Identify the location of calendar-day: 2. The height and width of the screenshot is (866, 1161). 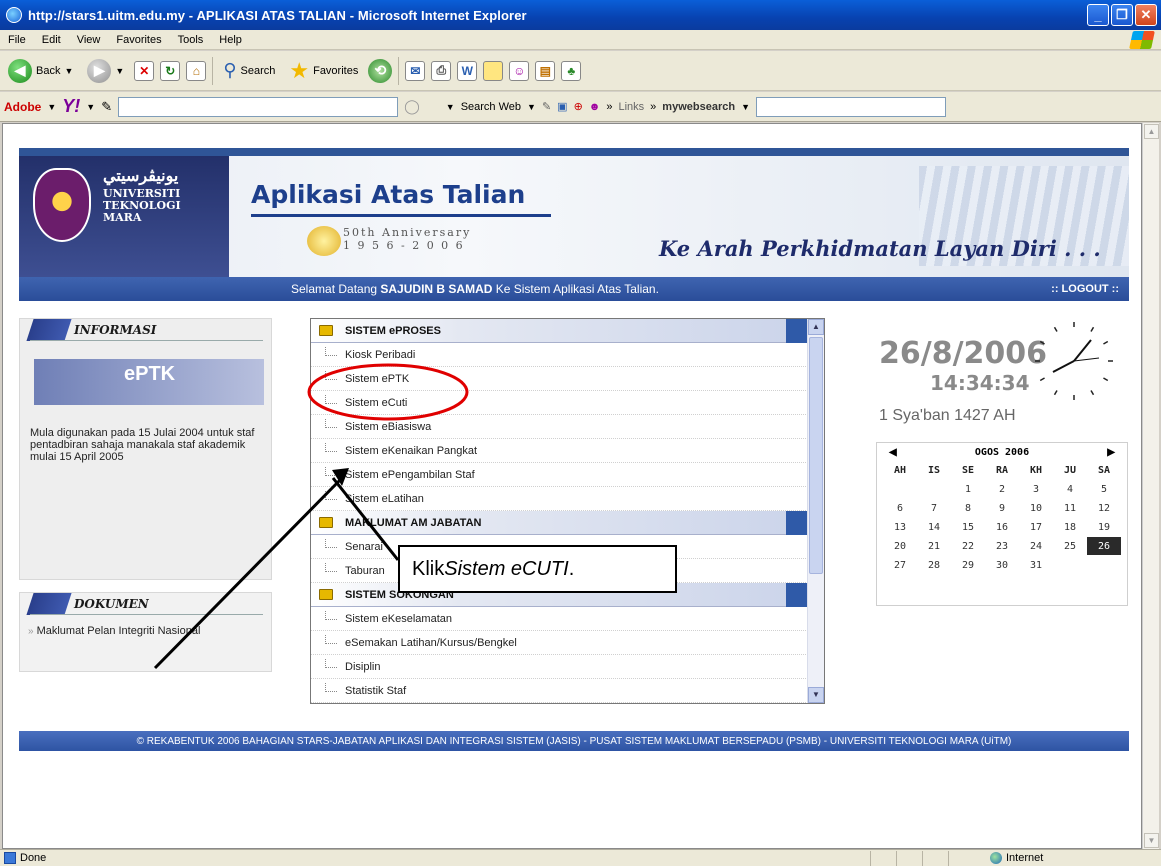
(1002, 489).